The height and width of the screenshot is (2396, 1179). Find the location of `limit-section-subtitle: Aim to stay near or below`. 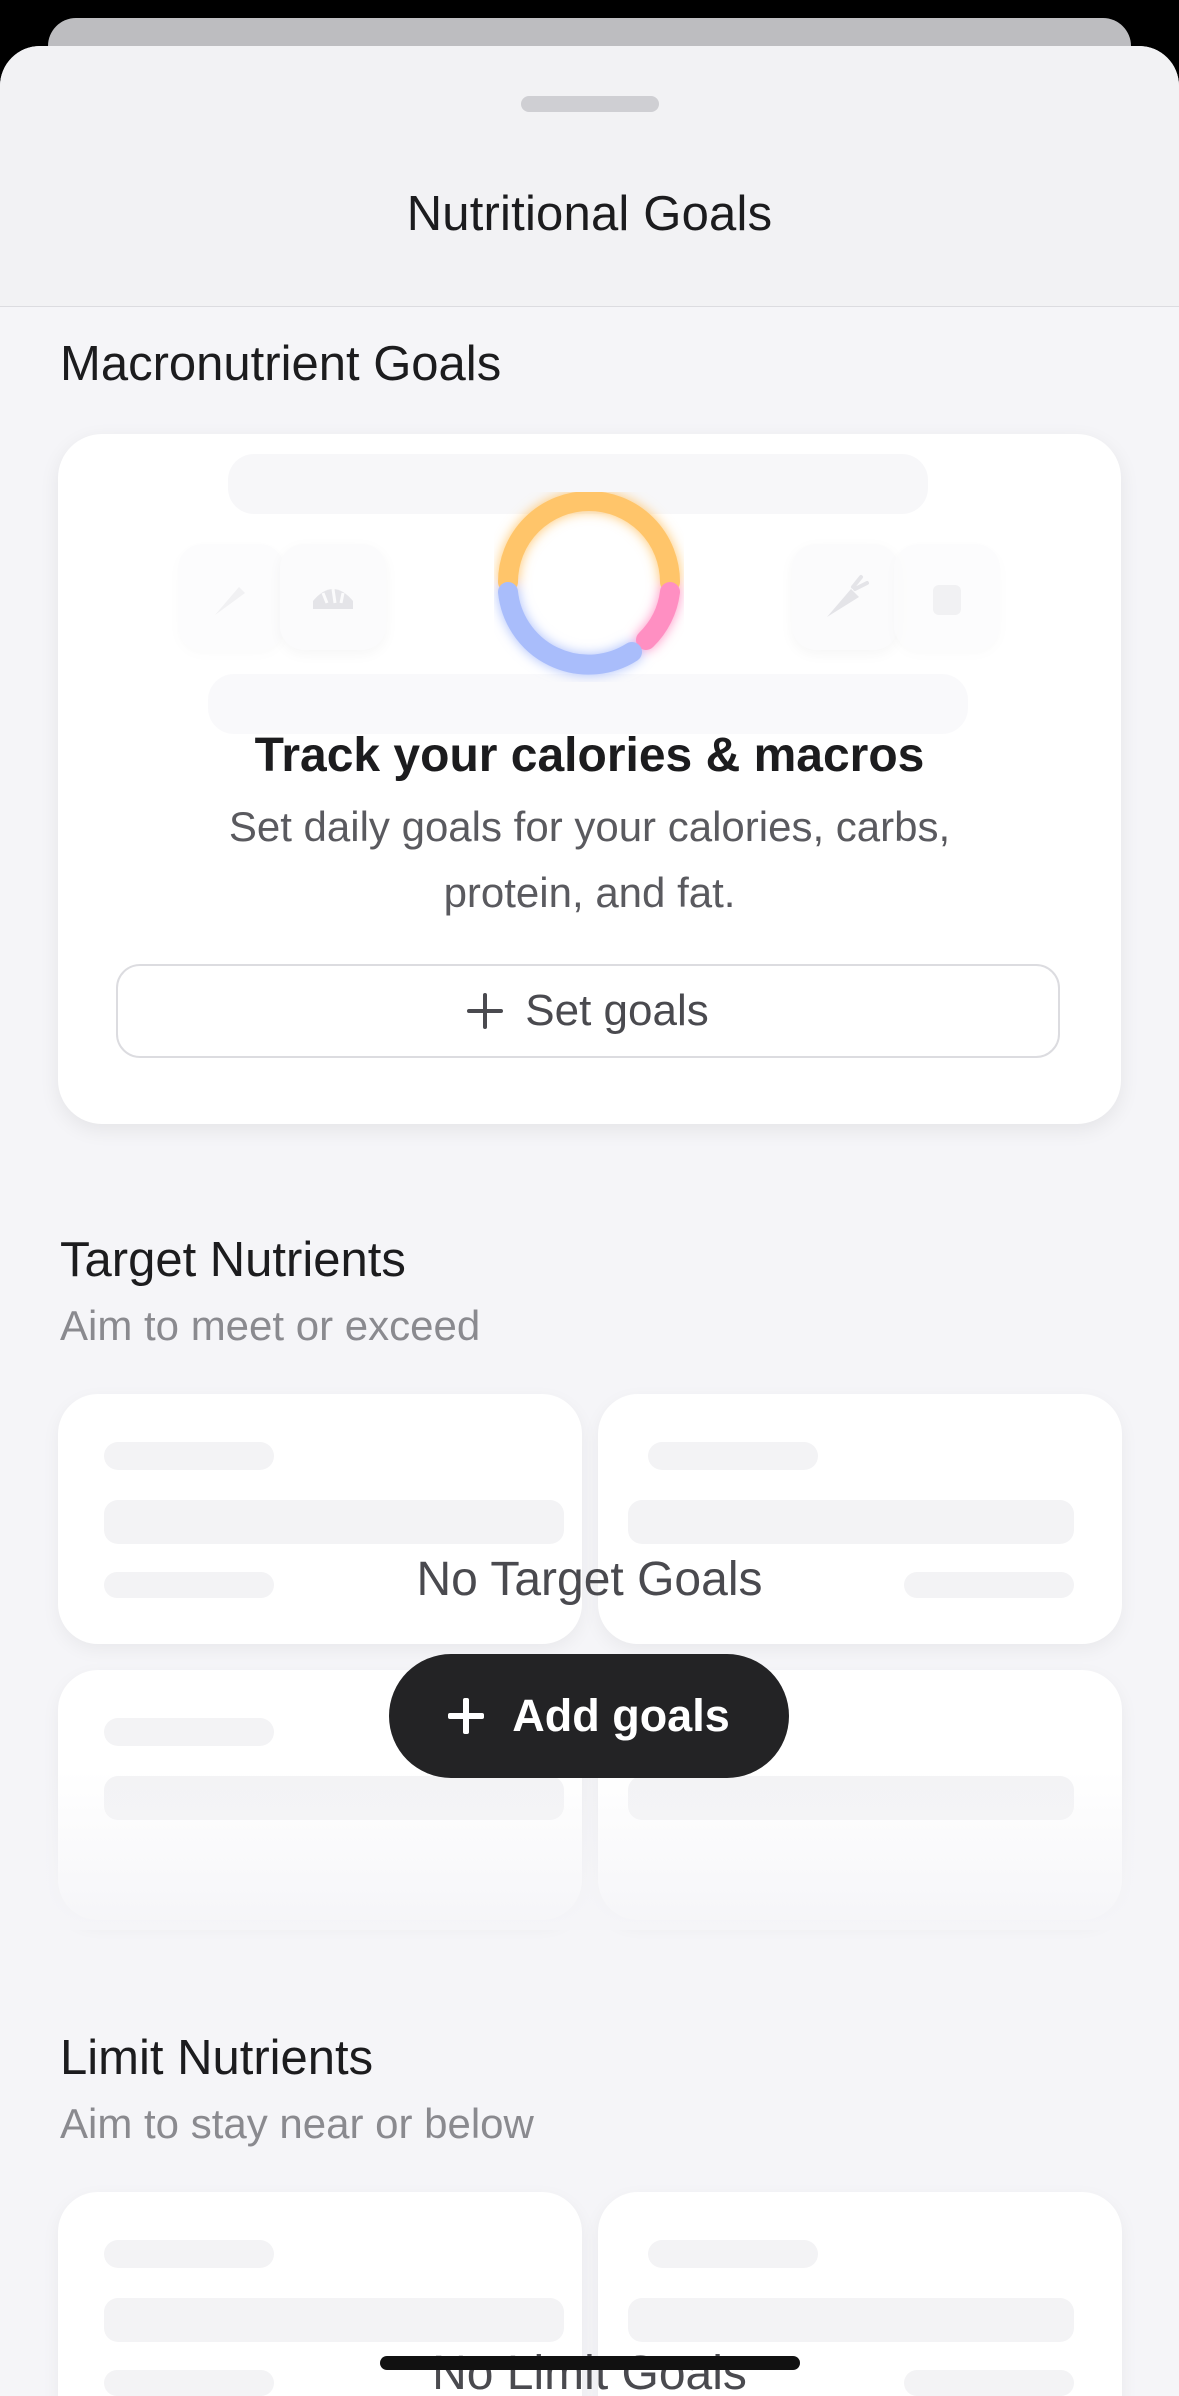

limit-section-subtitle: Aim to stay near or below is located at coordinates (297, 2123).